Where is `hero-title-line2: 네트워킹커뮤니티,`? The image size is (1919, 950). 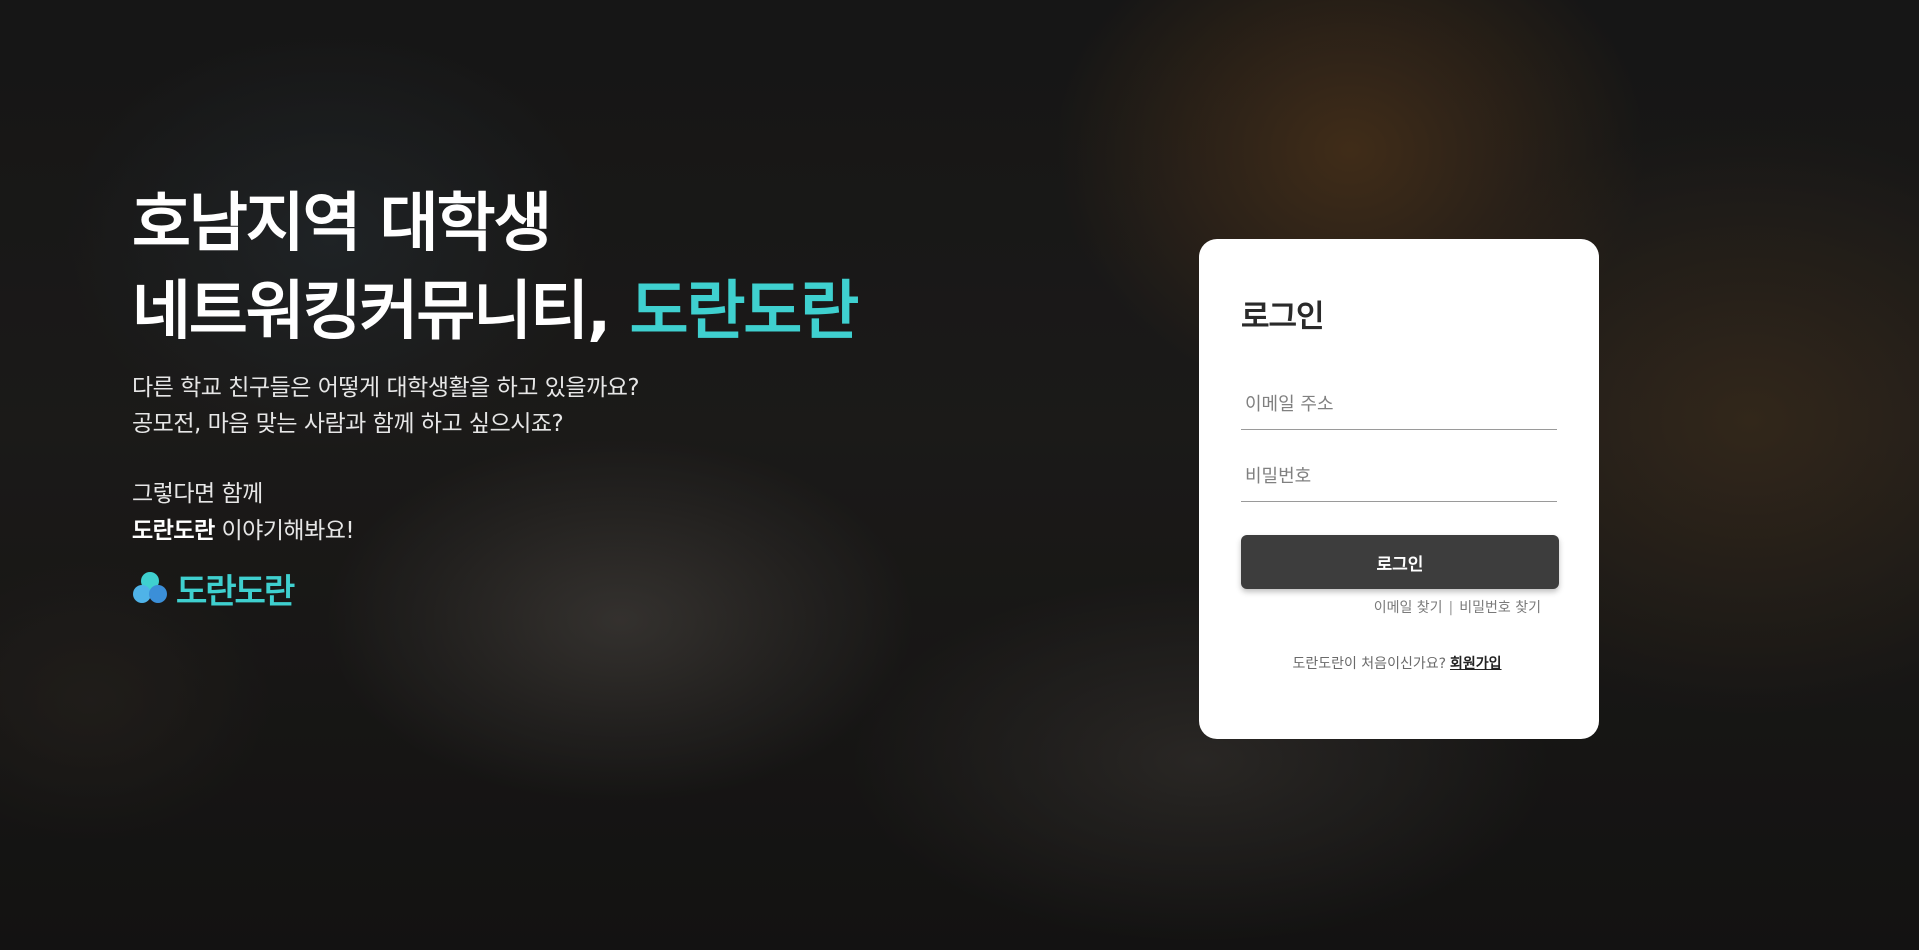
hero-title-line2: 네트워킹커뮤니티, is located at coordinates (381, 312).